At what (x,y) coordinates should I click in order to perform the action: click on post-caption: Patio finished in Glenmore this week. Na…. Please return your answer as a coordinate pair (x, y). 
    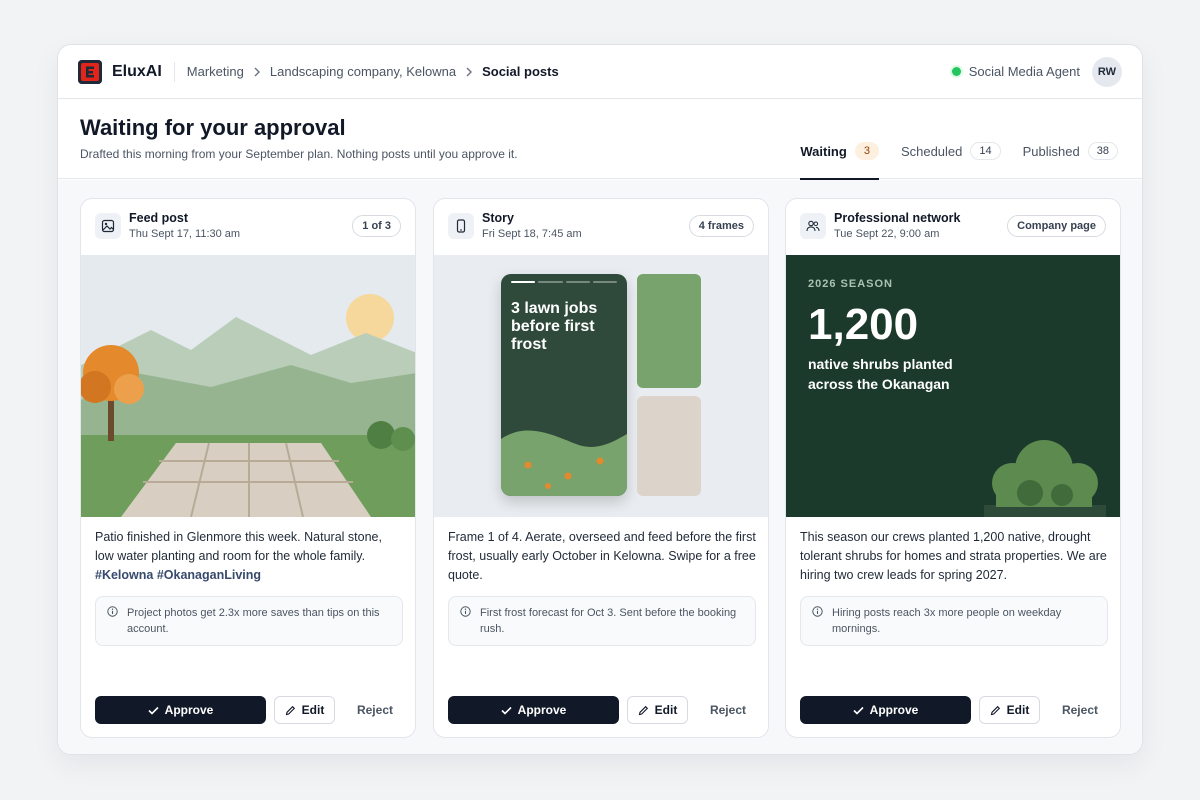
    Looking at the image, I should click on (249, 556).